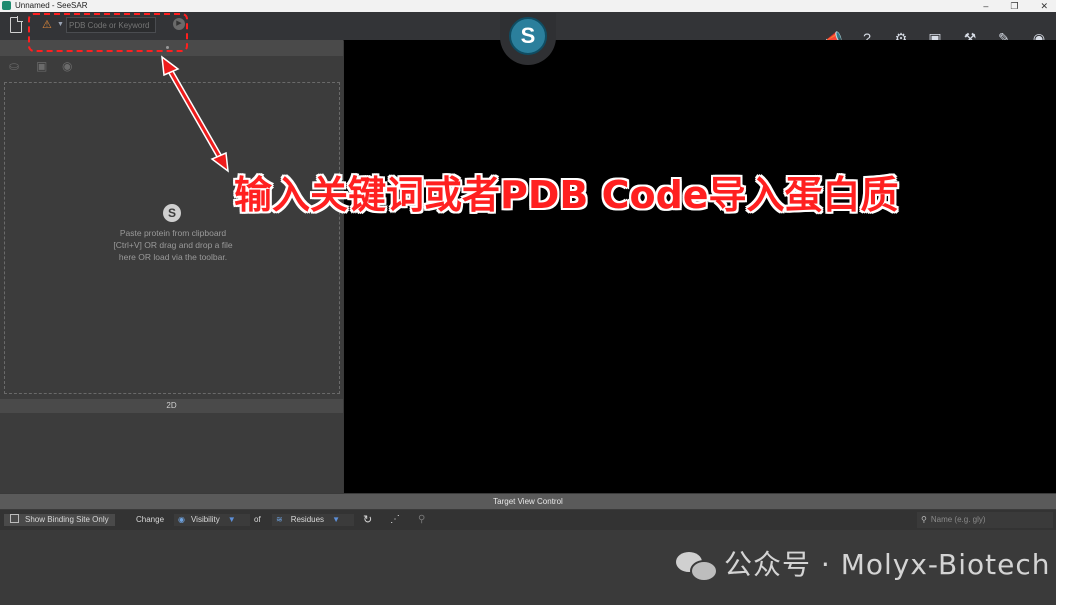 The height and width of the screenshot is (608, 1080). What do you see at coordinates (985, 6) in the screenshot?
I see `minimize-button: –` at bounding box center [985, 6].